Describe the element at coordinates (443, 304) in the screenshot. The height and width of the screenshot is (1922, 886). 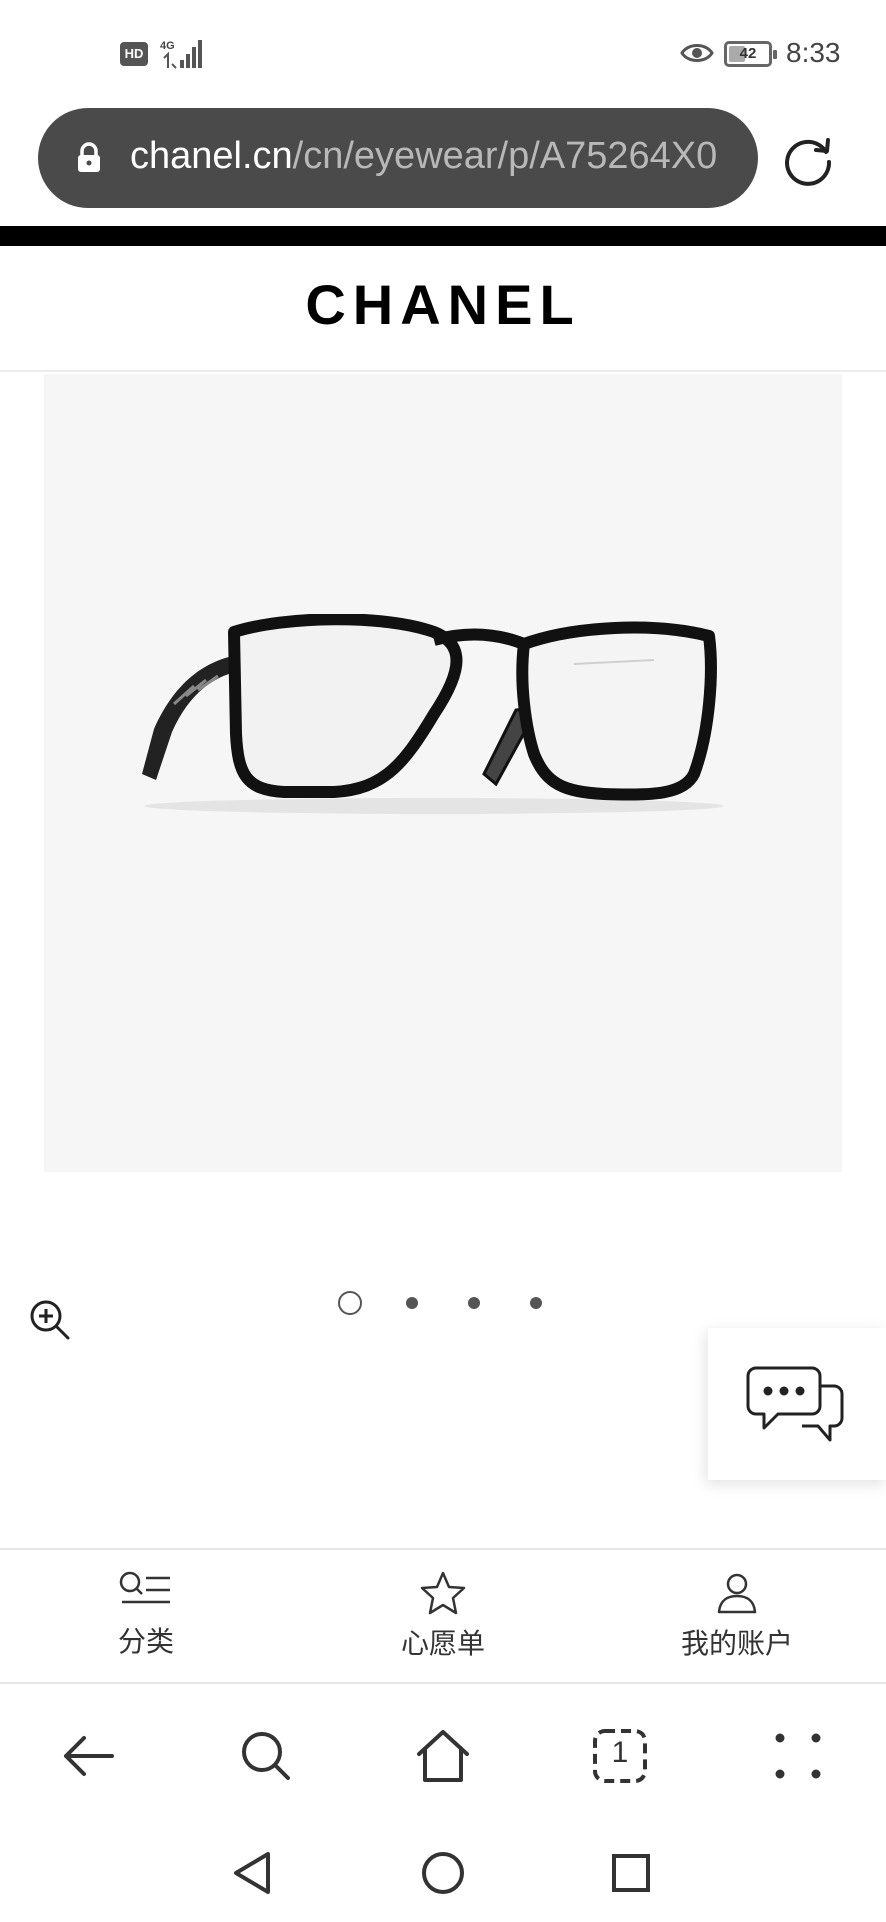
I see `chanel-logo: CHANEL` at that location.